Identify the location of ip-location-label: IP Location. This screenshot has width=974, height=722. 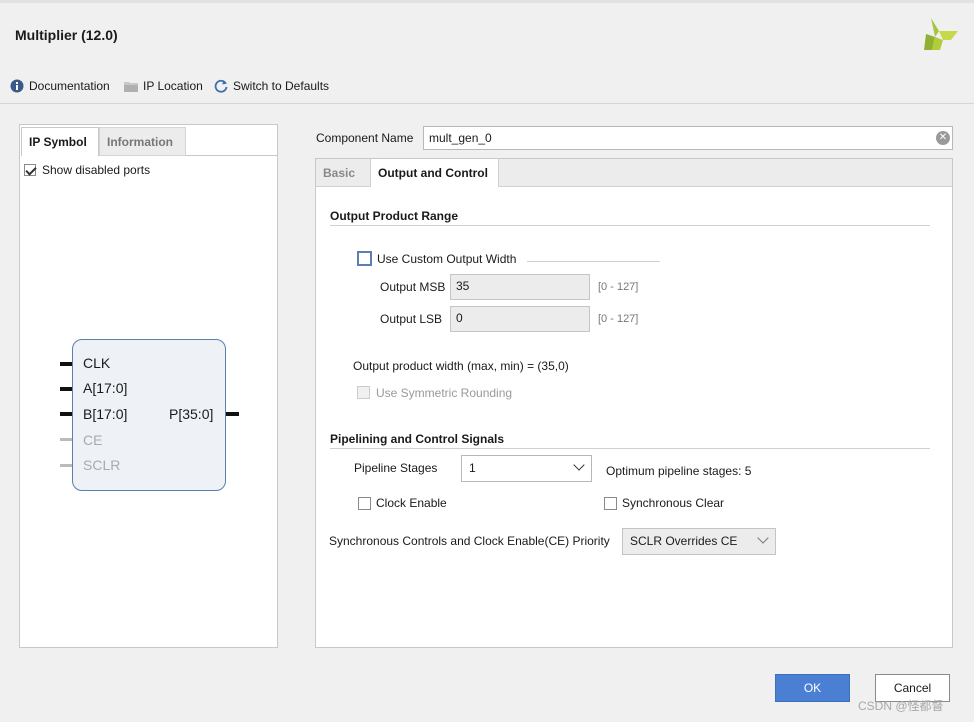
(173, 86).